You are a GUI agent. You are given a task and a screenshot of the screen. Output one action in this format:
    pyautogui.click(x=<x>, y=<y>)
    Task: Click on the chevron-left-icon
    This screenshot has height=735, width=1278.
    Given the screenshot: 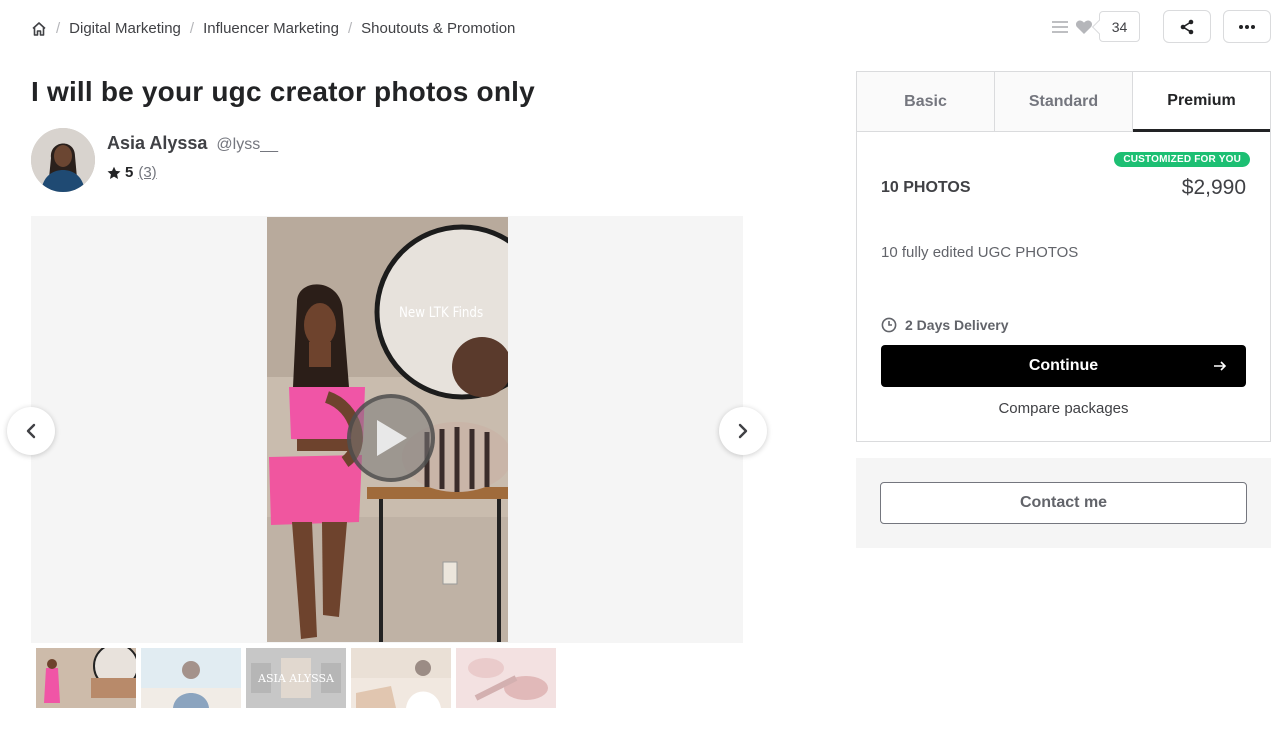 What is the action you would take?
    pyautogui.click(x=31, y=431)
    